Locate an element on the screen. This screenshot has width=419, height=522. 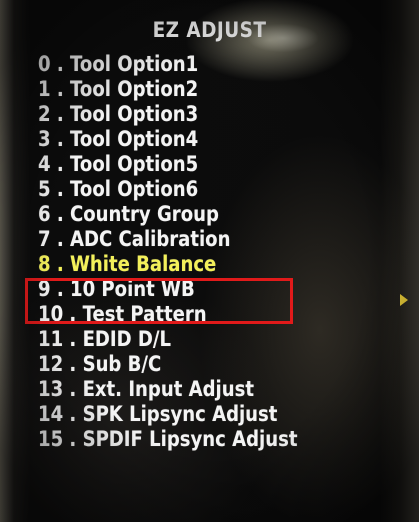
menu-item-tool-option2: 1 . Tool Option2 is located at coordinates (167, 89).